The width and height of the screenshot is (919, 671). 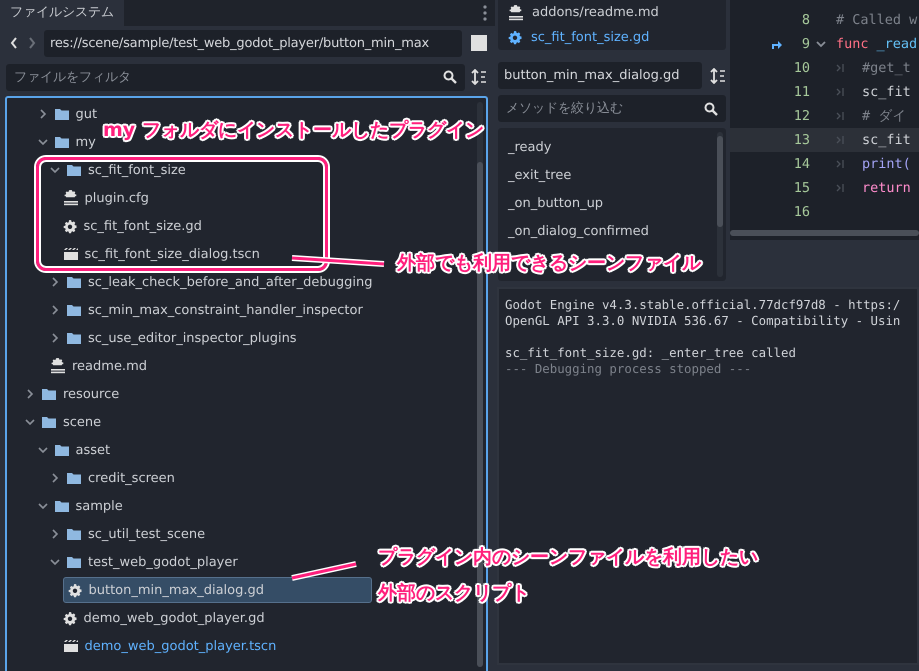 I want to click on tree-item: asset, so click(x=93, y=450).